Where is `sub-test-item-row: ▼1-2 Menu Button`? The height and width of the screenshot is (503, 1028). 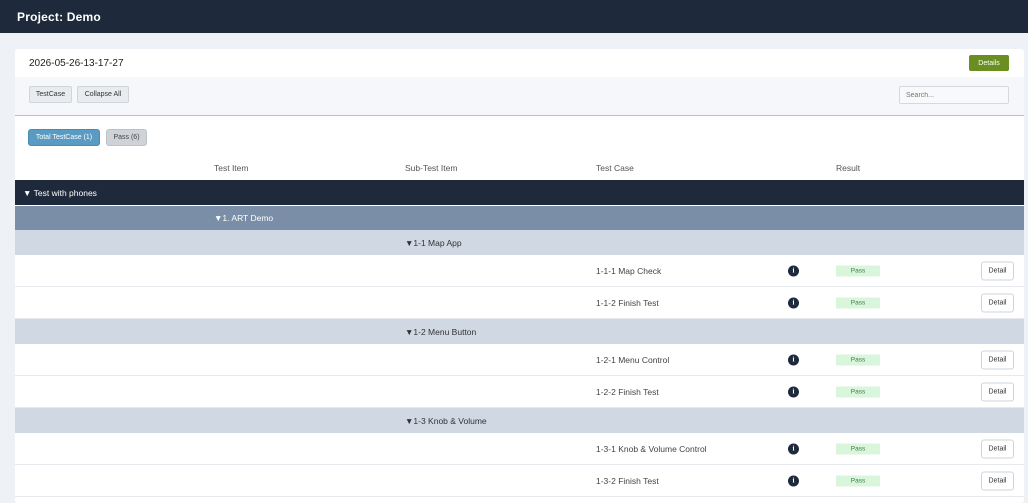 sub-test-item-row: ▼1-2 Menu Button is located at coordinates (519, 331).